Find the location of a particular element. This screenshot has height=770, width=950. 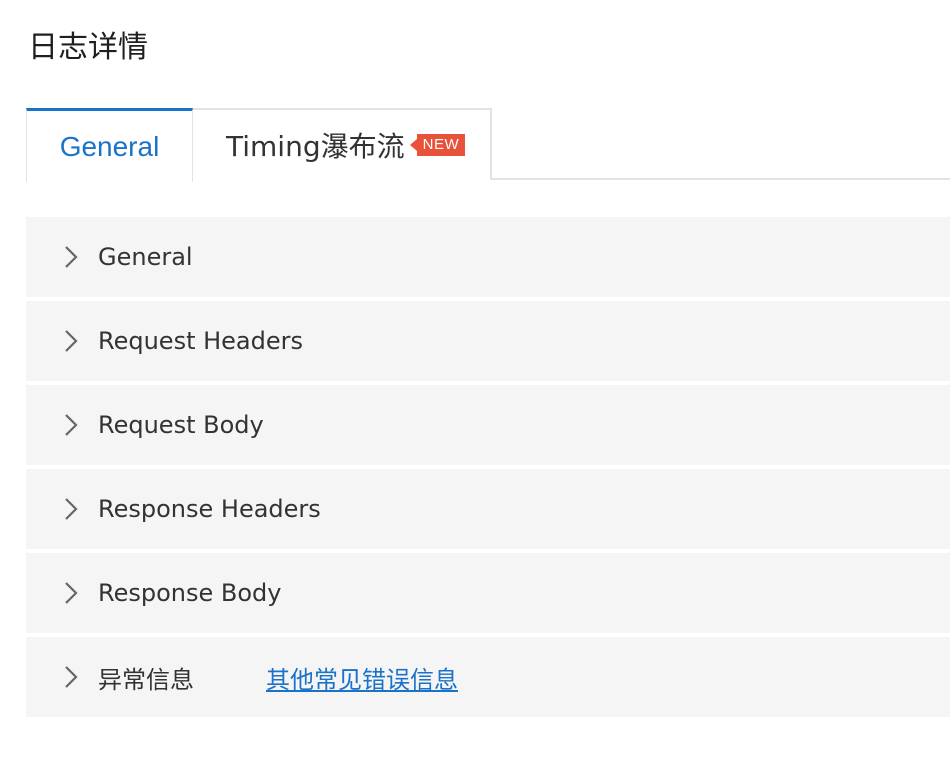

tab-timing-label: Timing瀑布流 is located at coordinates (315, 146).